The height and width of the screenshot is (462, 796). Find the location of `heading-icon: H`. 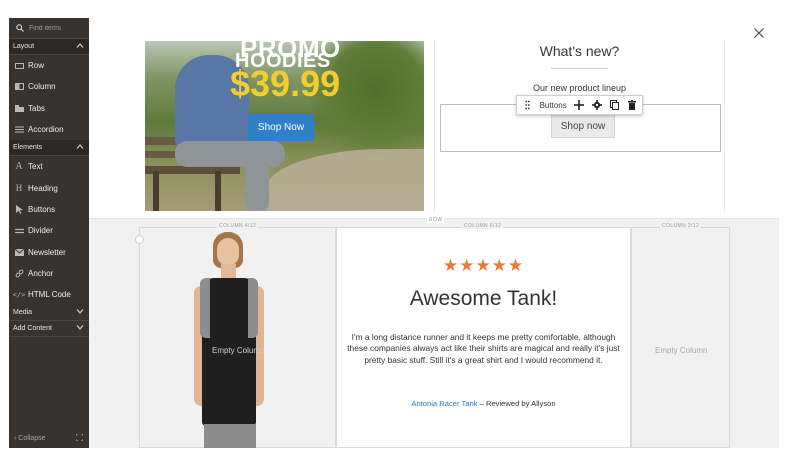

heading-icon: H is located at coordinates (19, 188).